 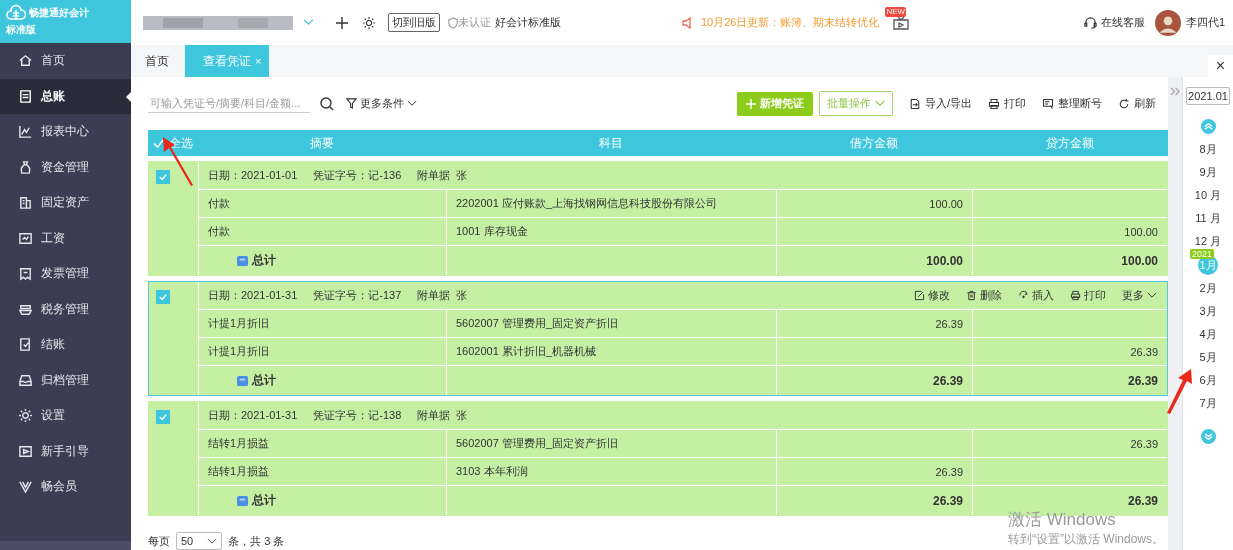 I want to click on month-item: 5月, so click(x=1208, y=357).